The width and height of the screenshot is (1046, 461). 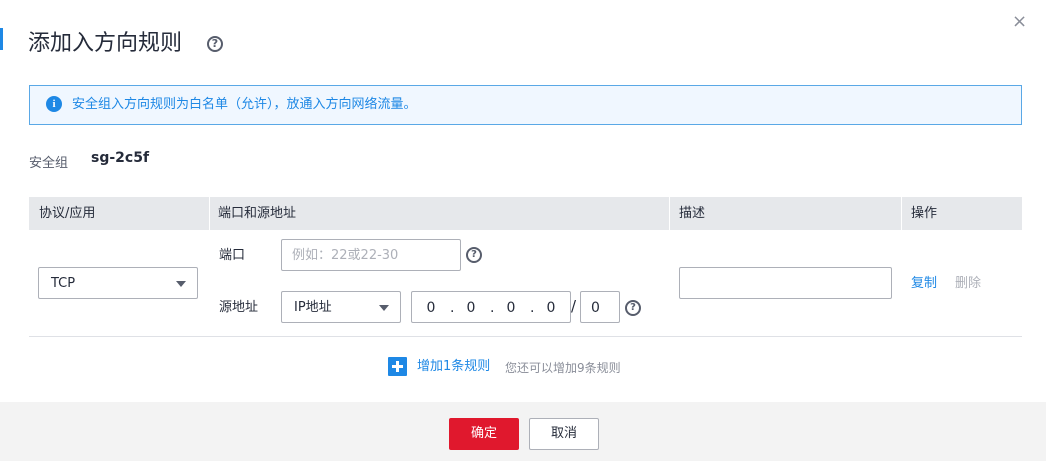 I want to click on close-icon: ×, so click(x=1019, y=22).